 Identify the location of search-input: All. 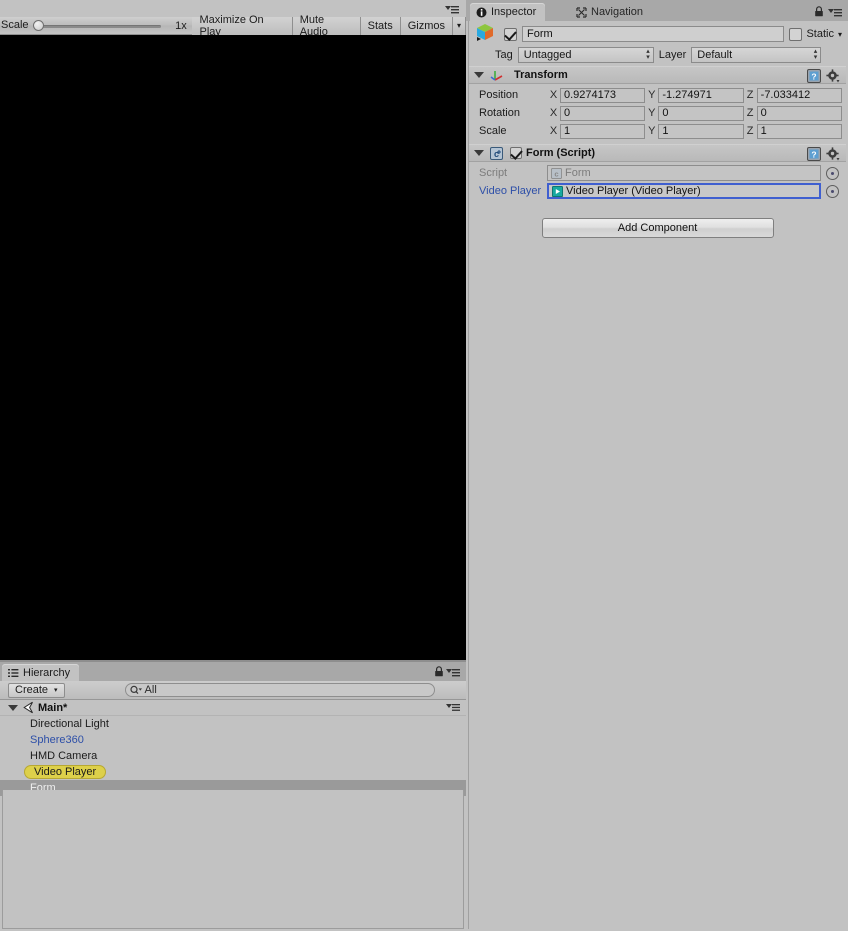
(279, 690).